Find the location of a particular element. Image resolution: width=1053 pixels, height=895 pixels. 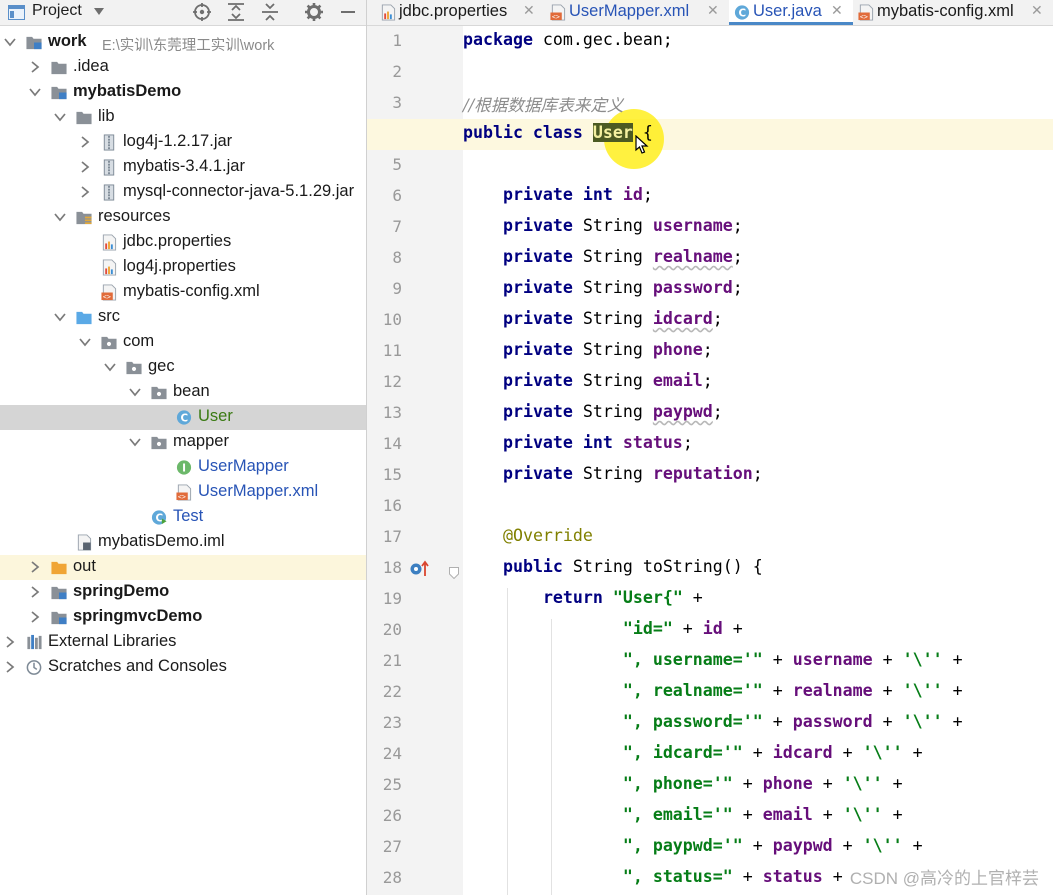

tree-item-usermapper-xml: <> UserMapper.xml is located at coordinates (183, 492).